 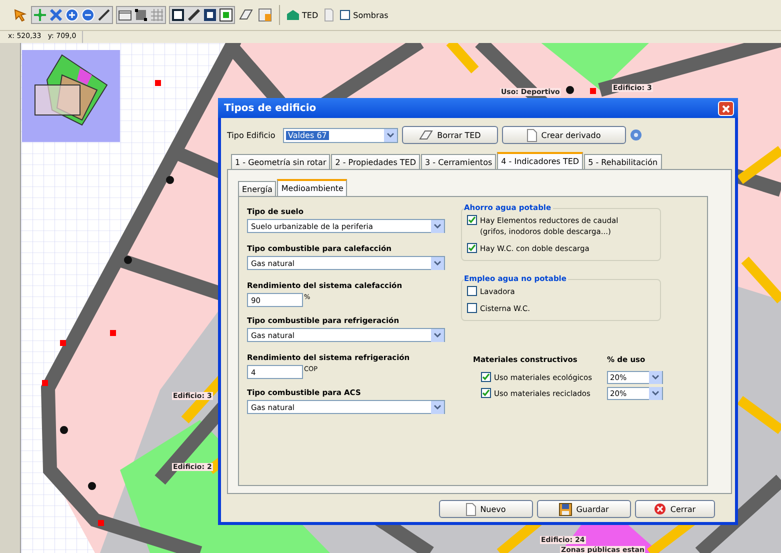 I want to click on type-select: Valdes 67, so click(x=340, y=135).